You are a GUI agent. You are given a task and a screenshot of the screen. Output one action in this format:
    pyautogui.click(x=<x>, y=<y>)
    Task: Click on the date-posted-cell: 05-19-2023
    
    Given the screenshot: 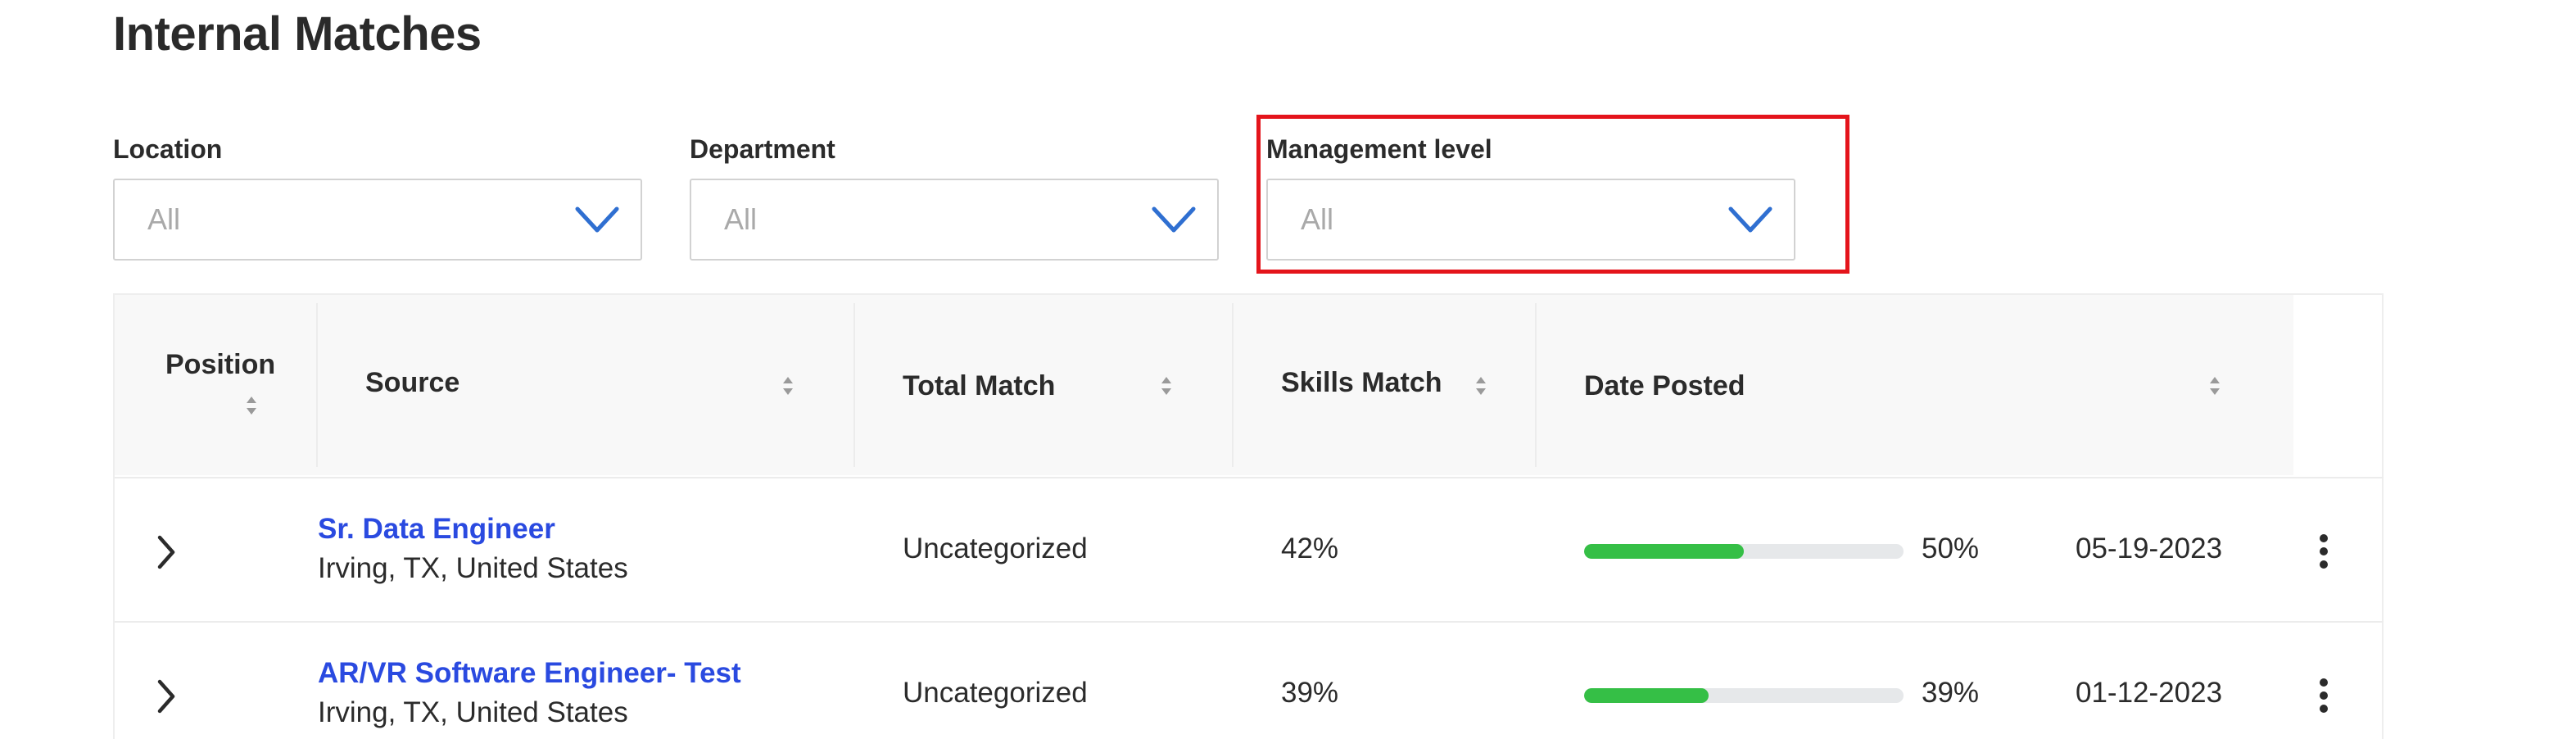 What is the action you would take?
    pyautogui.click(x=2149, y=548)
    